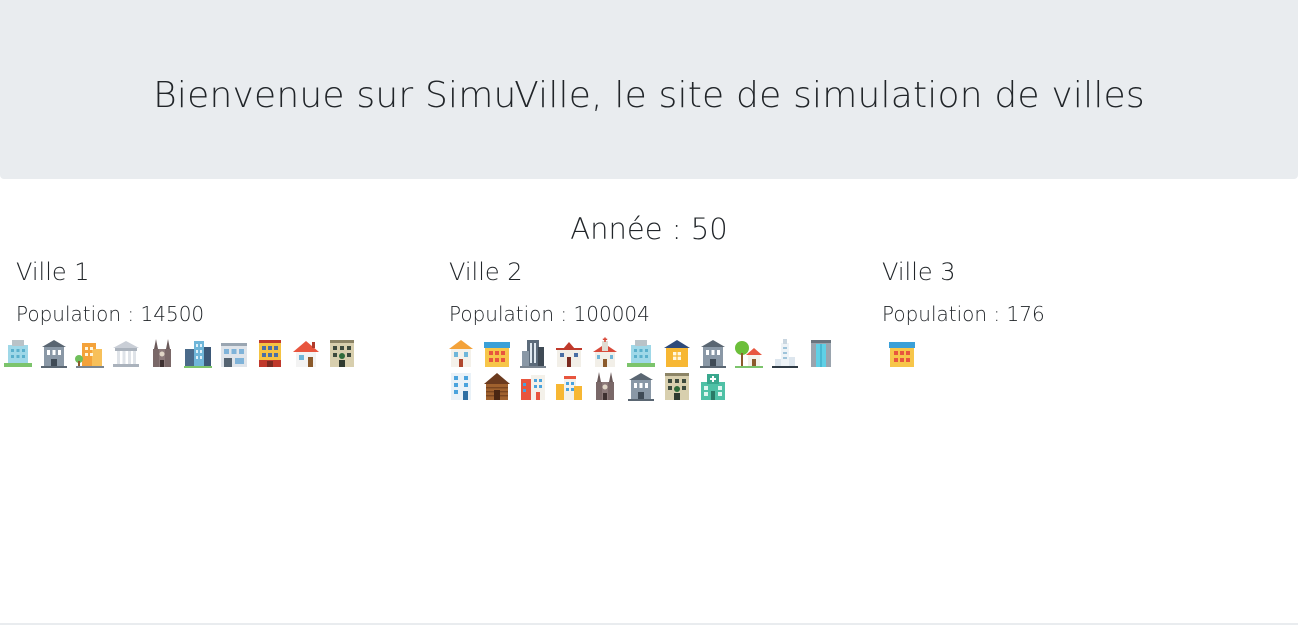 This screenshot has height=625, width=1298. What do you see at coordinates (569, 352) in the screenshot?
I see `school-icon` at bounding box center [569, 352].